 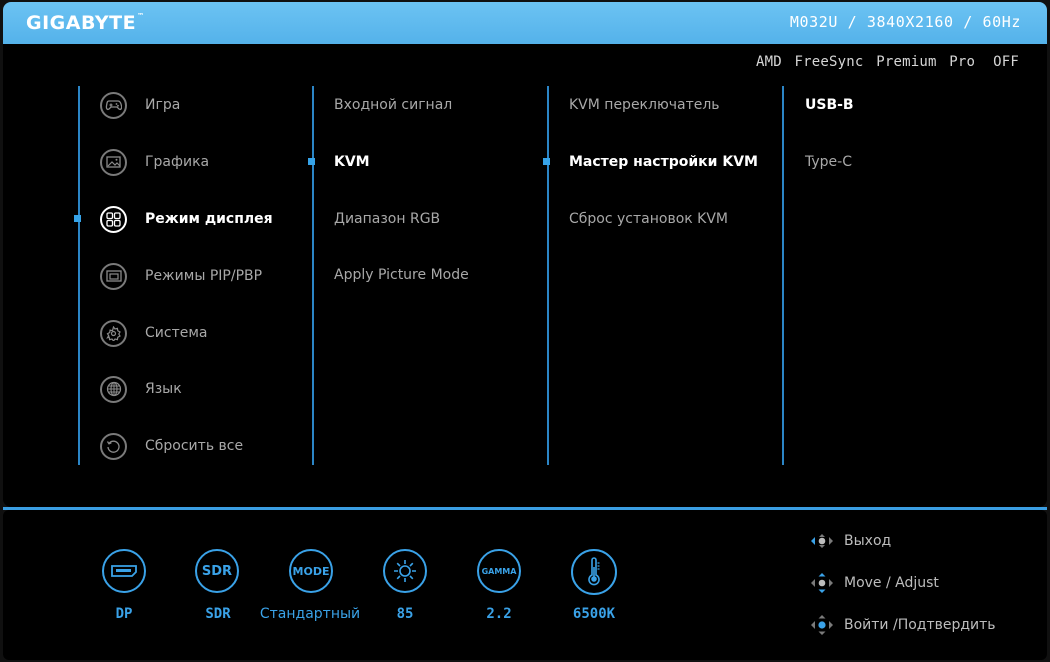 What do you see at coordinates (113, 389) in the screenshot?
I see `globe-icon` at bounding box center [113, 389].